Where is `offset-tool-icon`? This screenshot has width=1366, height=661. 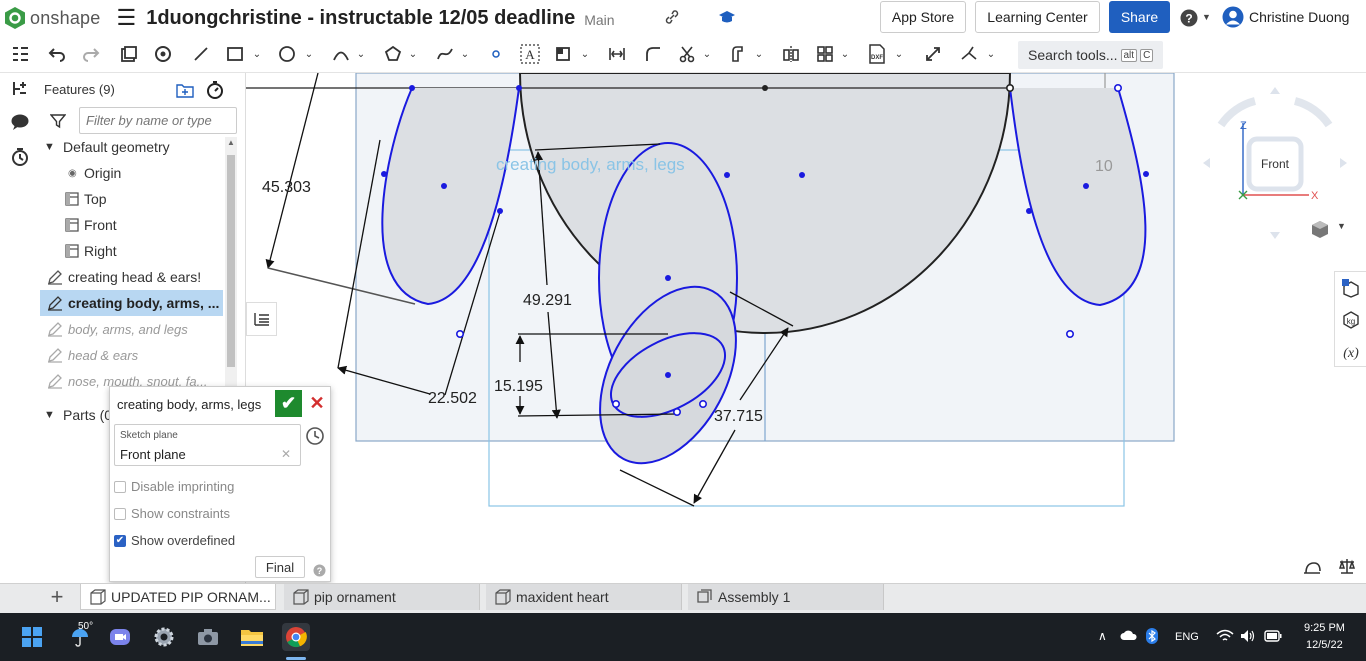
offset-tool-icon is located at coordinates (739, 54).